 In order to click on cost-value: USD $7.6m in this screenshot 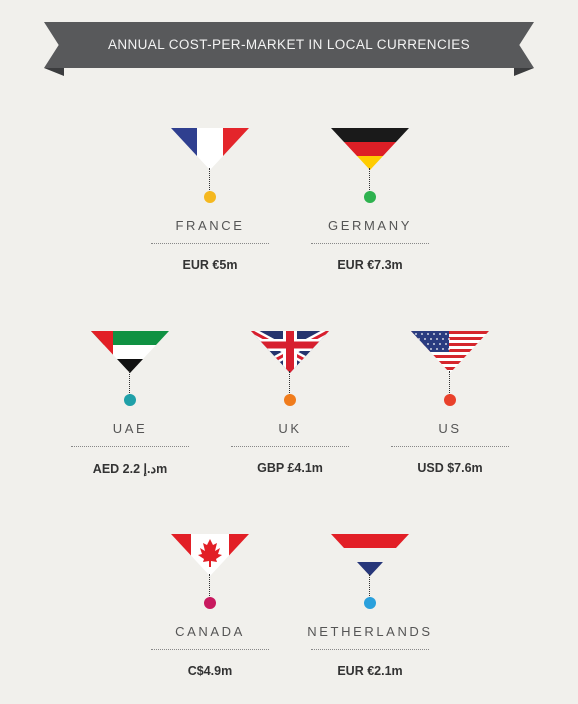, I will do `click(450, 468)`.